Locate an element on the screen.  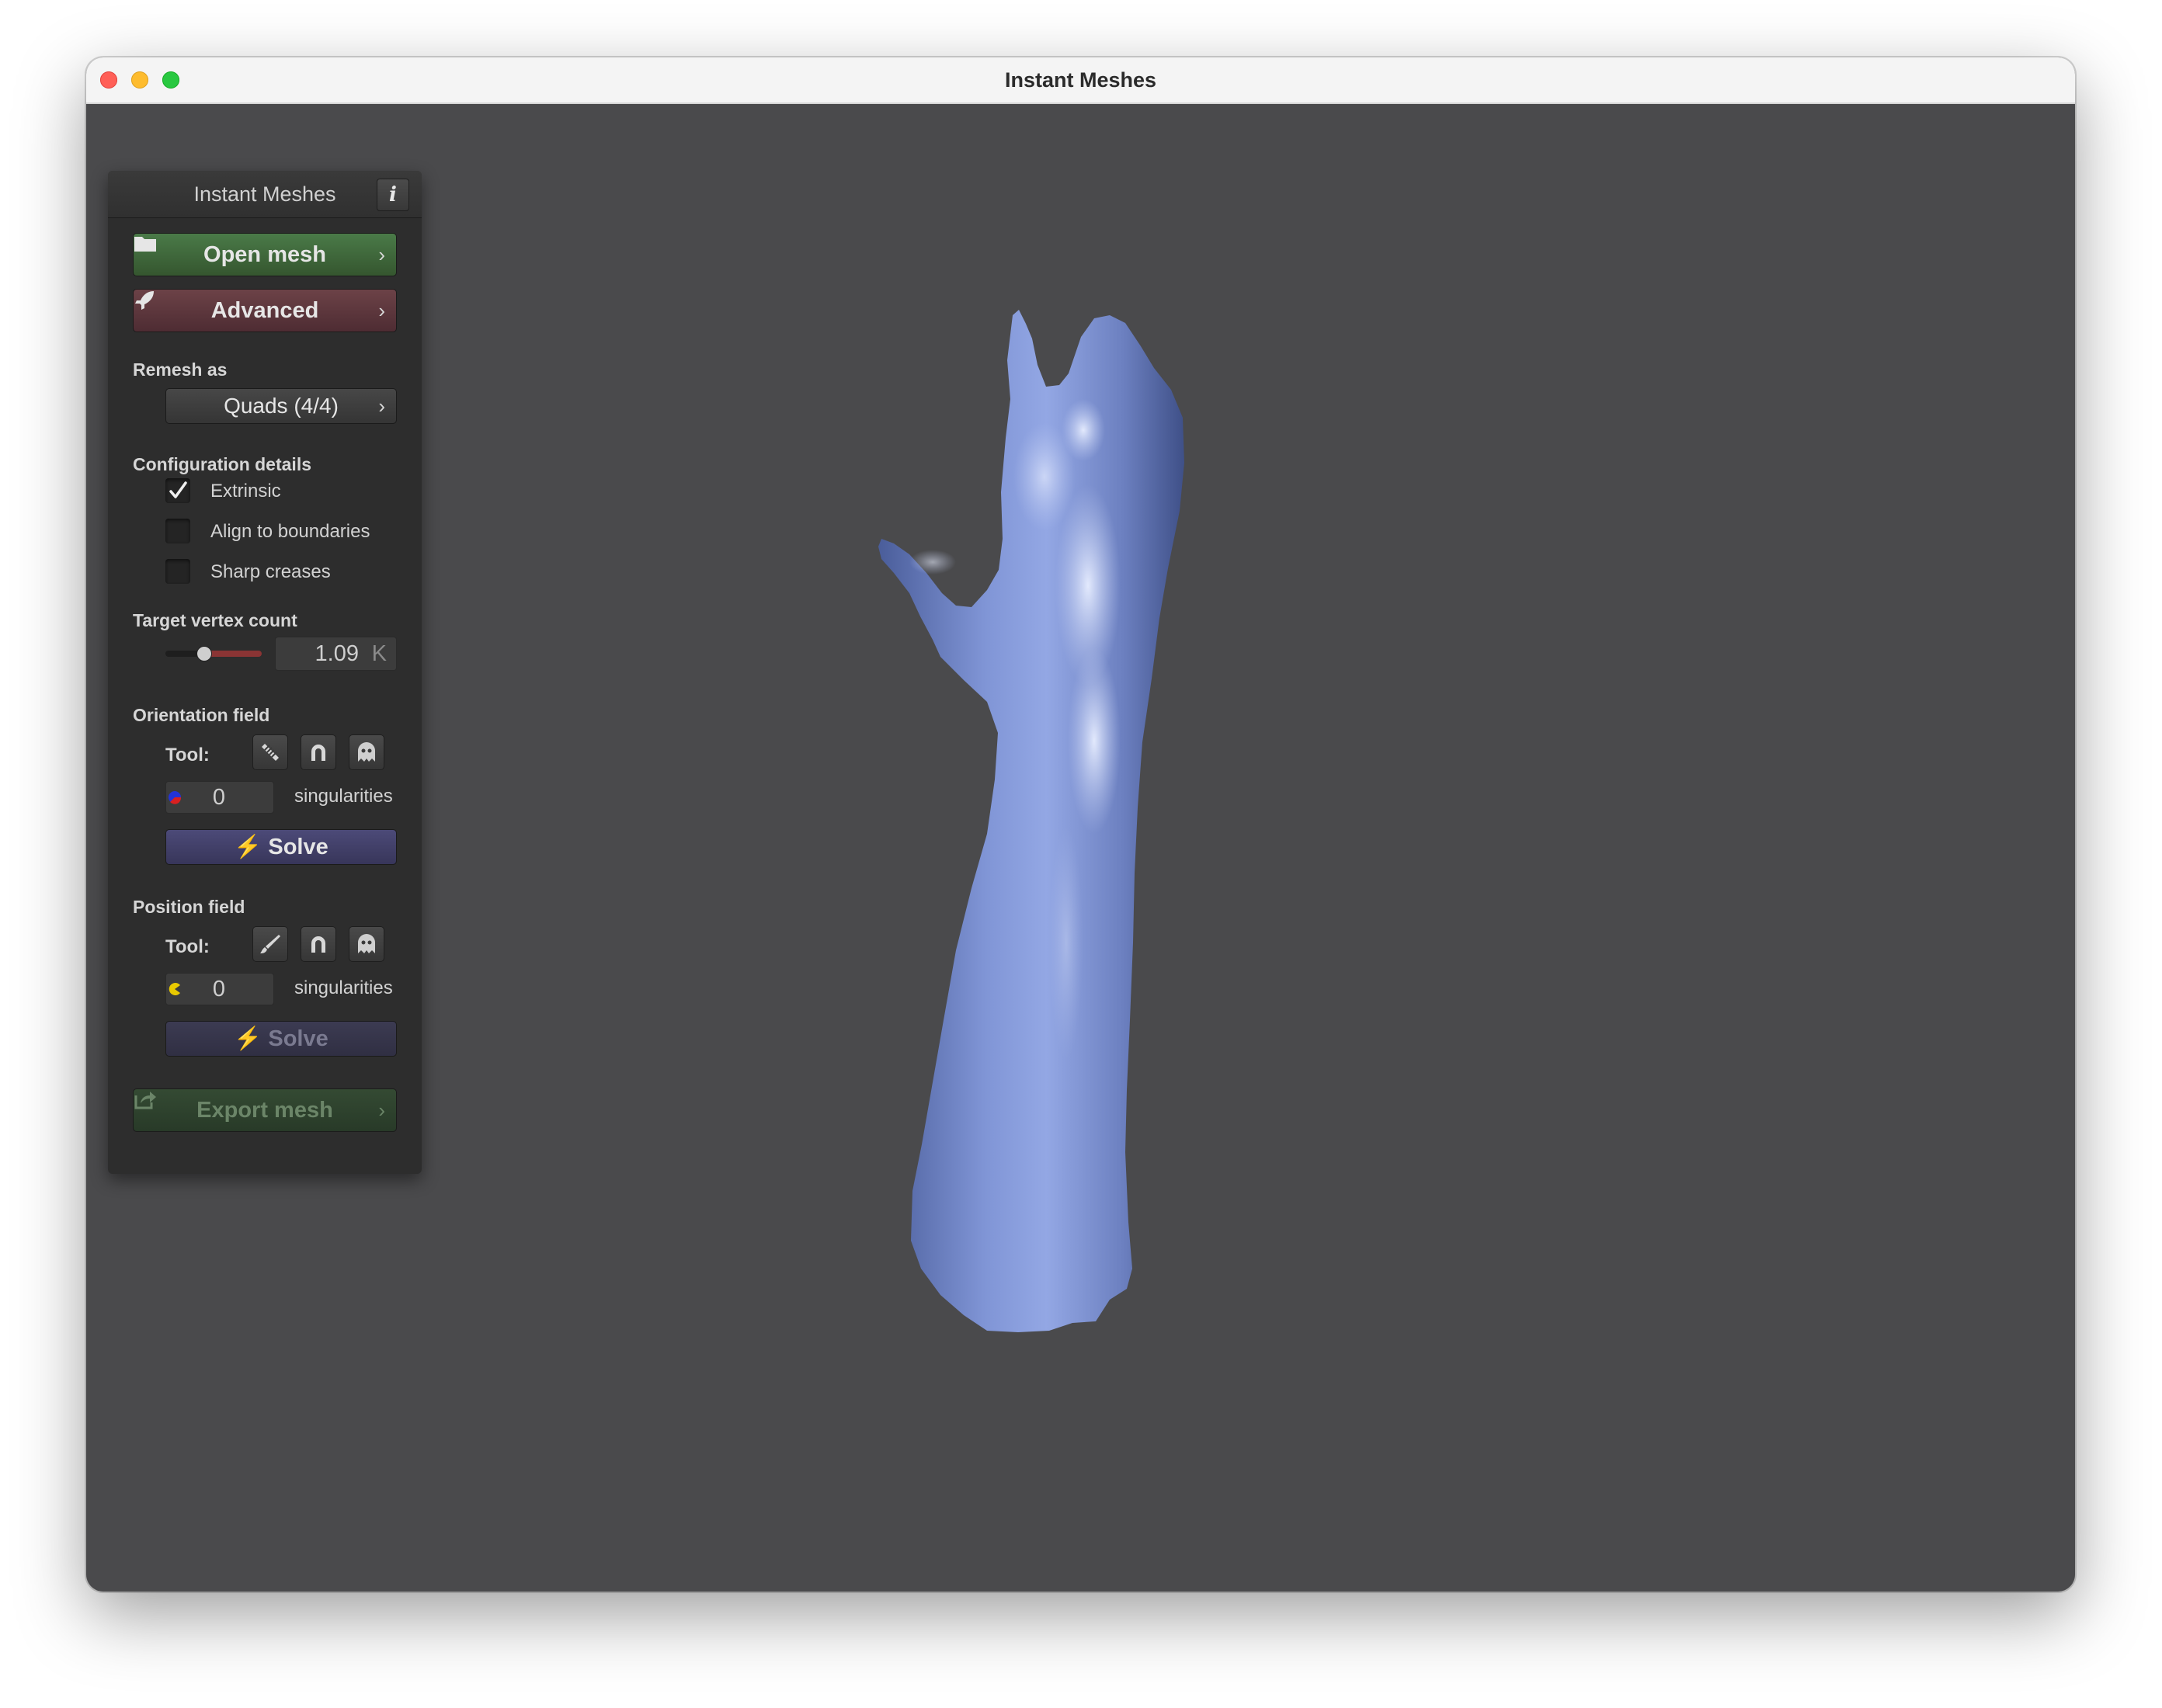
orientation-comb-tool-button is located at coordinates (270, 752).